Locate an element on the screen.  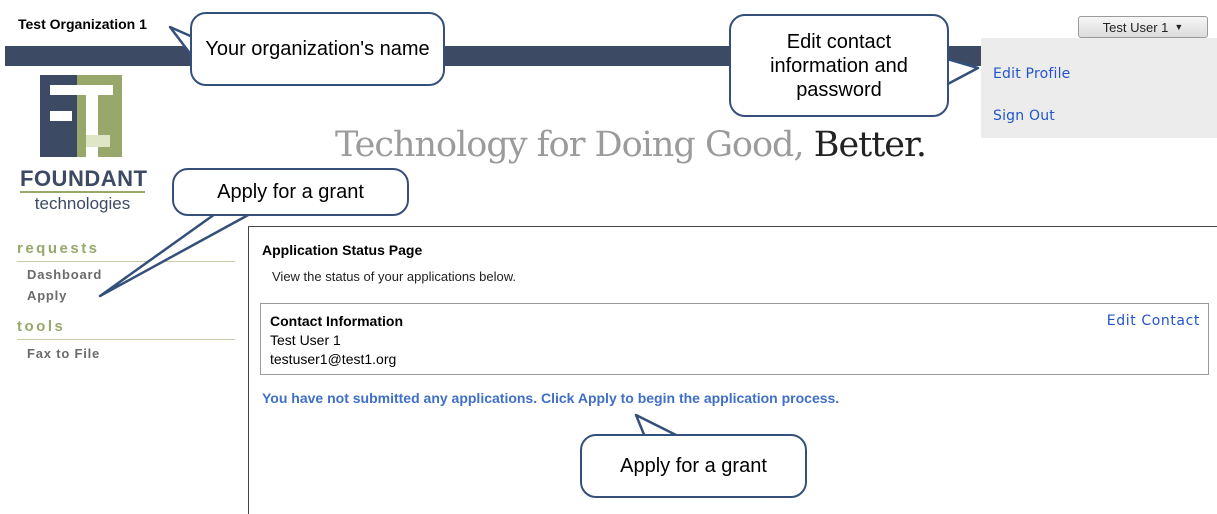
callout-apply-left: Apply for a grant is located at coordinates (290, 192).